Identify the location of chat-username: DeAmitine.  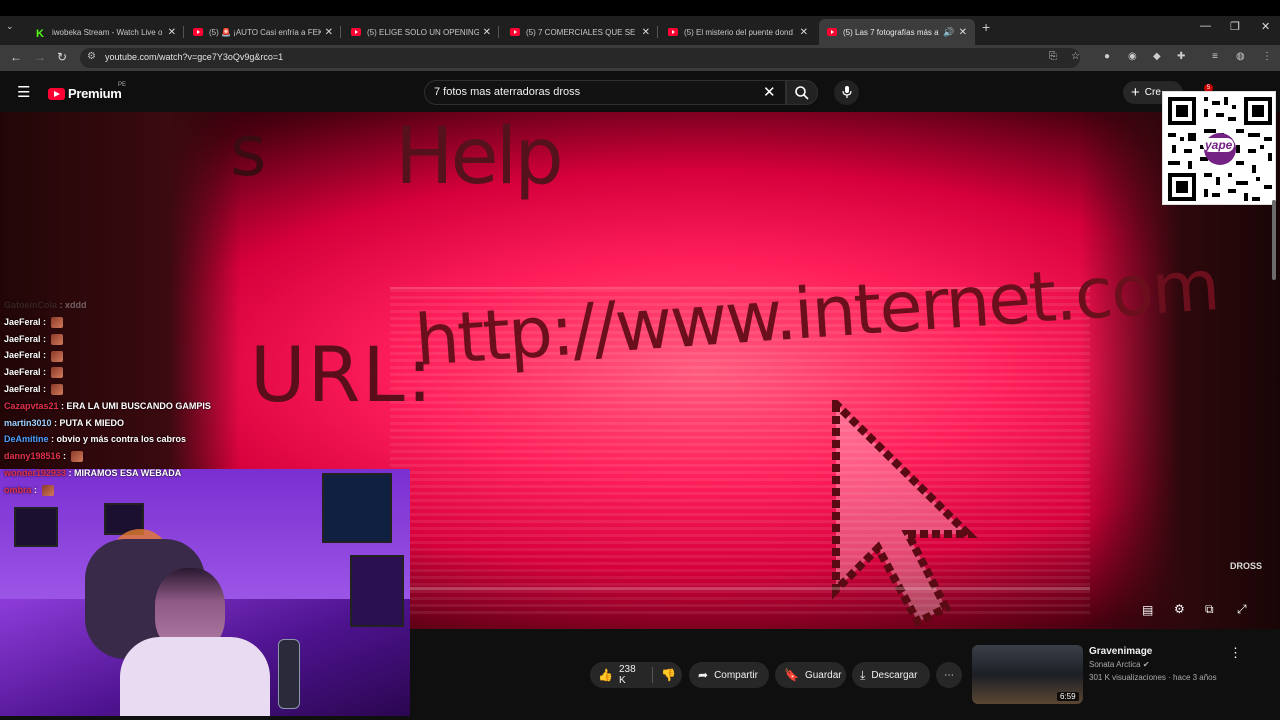
(26, 439).